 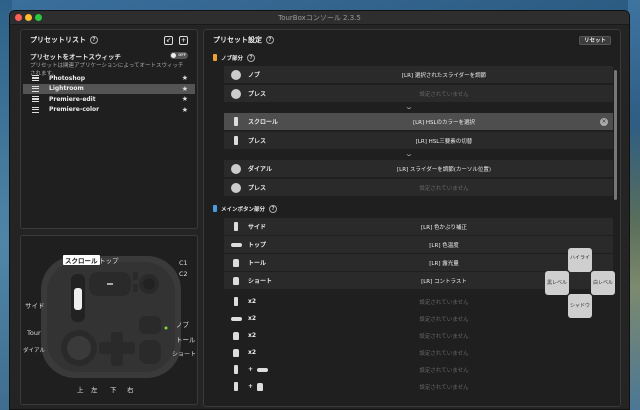 I want to click on auto-switch-row: プリセットをオートスウィッチ OFF, so click(x=109, y=55).